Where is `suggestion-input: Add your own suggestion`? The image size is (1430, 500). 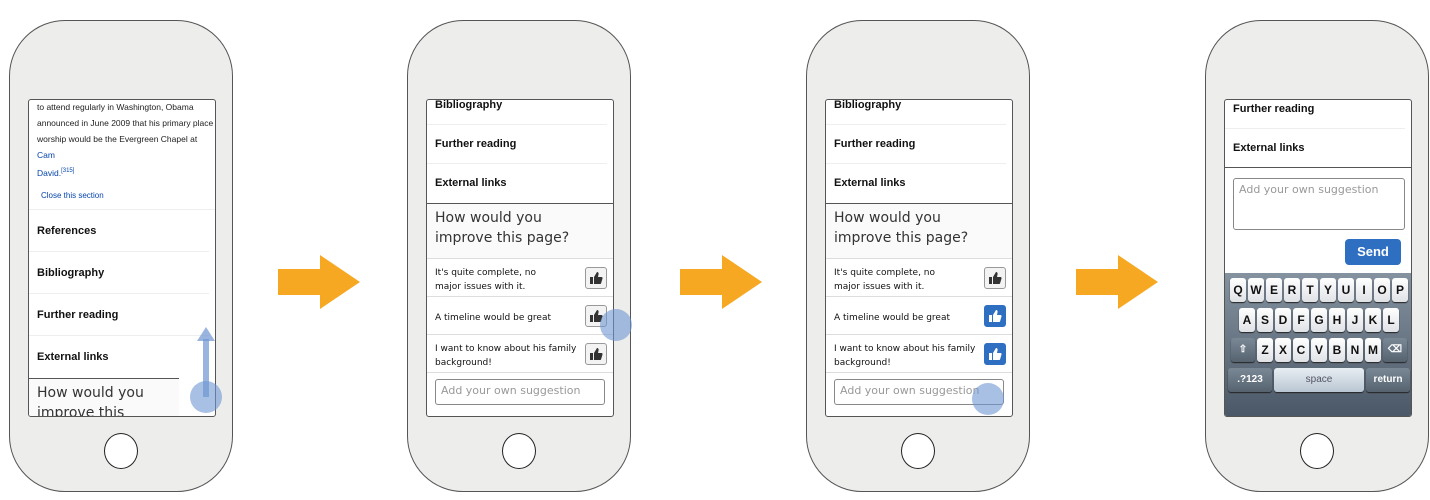 suggestion-input: Add your own suggestion is located at coordinates (520, 392).